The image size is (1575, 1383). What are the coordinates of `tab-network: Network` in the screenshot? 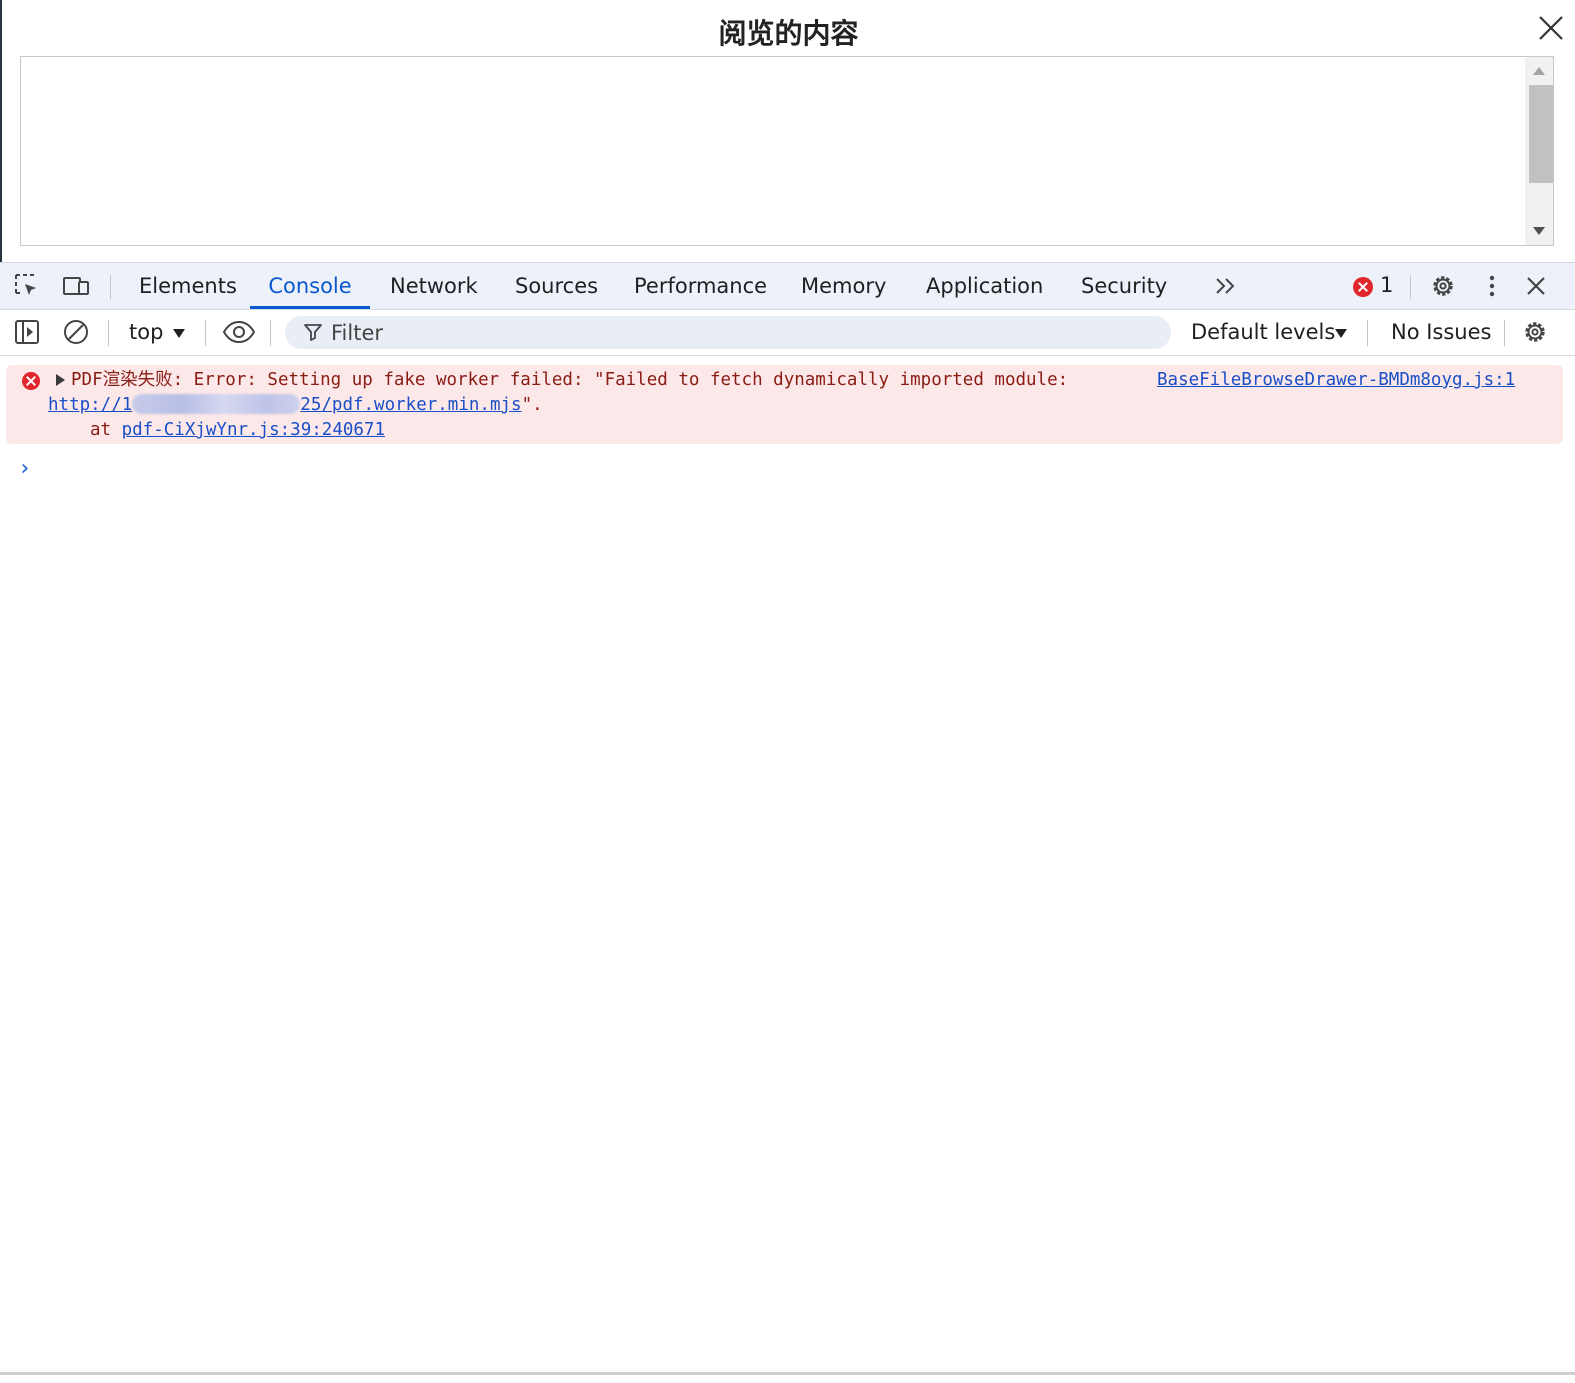 It's located at (434, 286).